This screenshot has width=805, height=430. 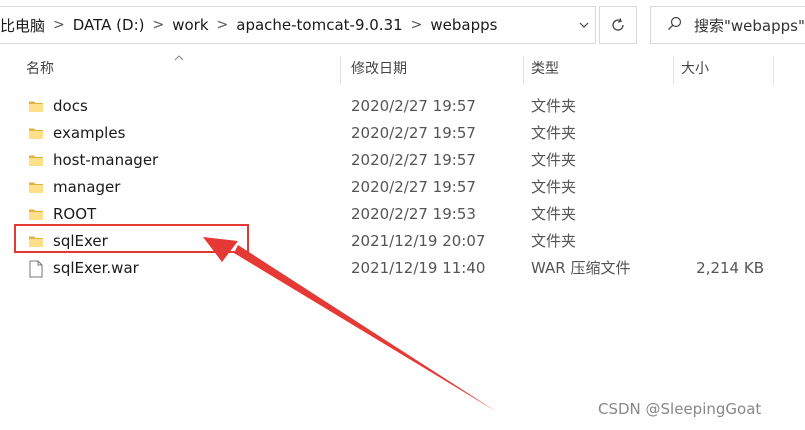 What do you see at coordinates (350, 324) in the screenshot?
I see `annotation-arrow` at bounding box center [350, 324].